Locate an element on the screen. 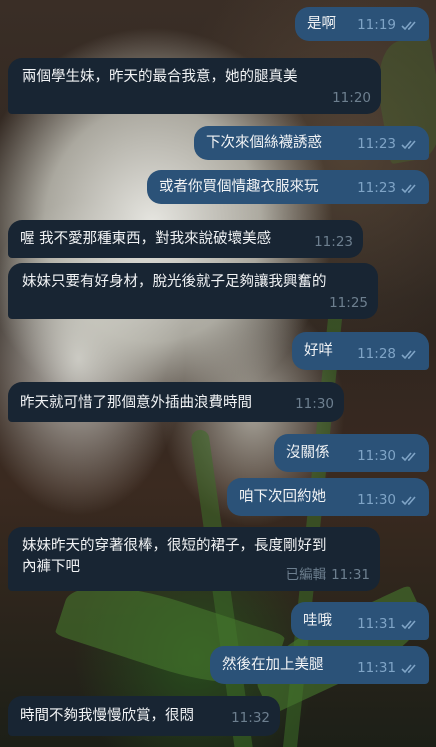 This screenshot has height=747, width=436. message-bubble-incoming: 時間不夠我慢慢欣賞，很悶 11:32 is located at coordinates (144, 716).